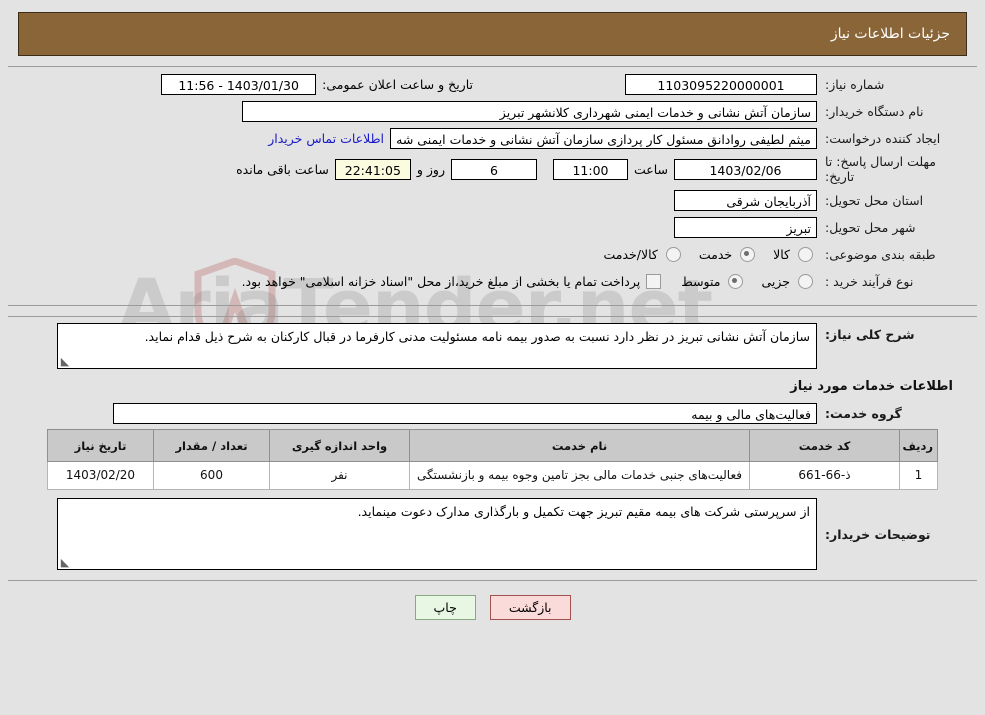  I want to click on radio-category-service, so click(748, 254).